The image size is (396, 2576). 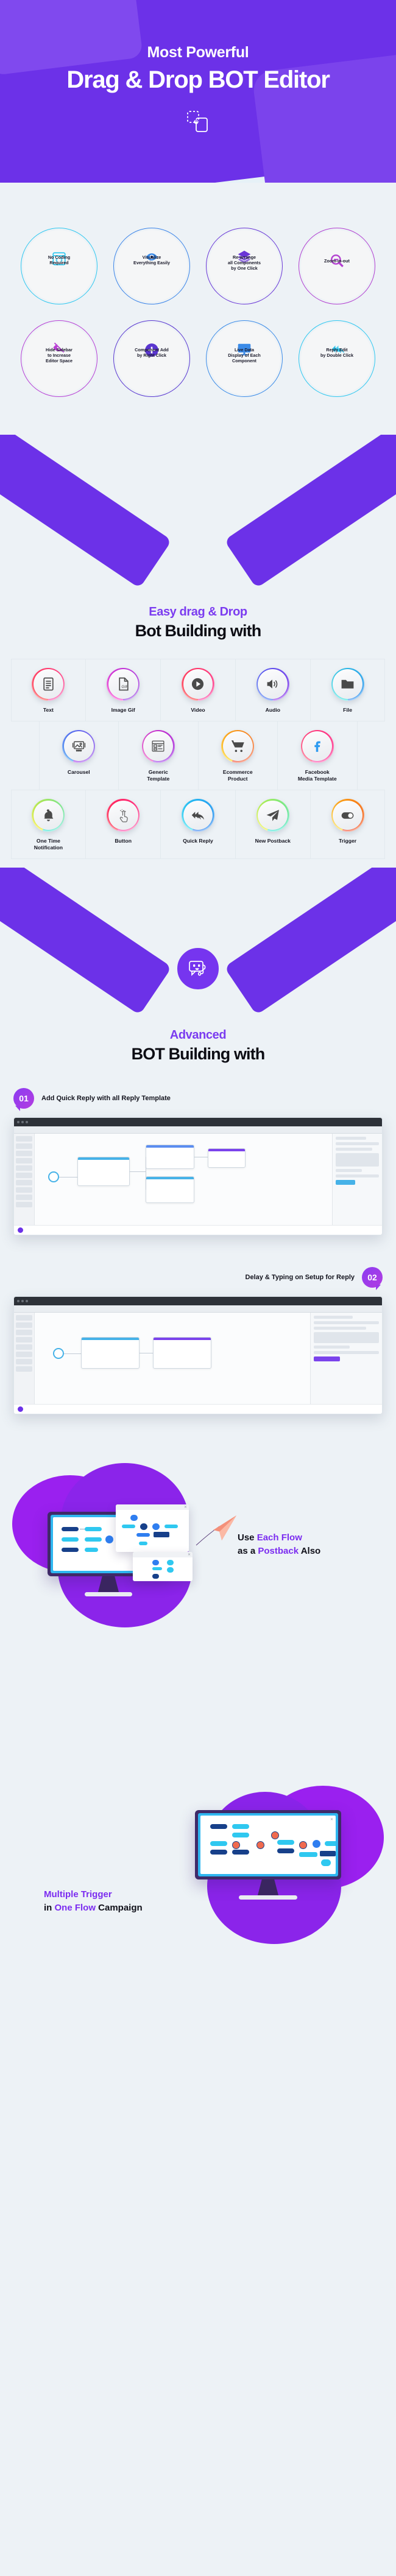 What do you see at coordinates (78, 755) in the screenshot?
I see `component-carousel: Carousel` at bounding box center [78, 755].